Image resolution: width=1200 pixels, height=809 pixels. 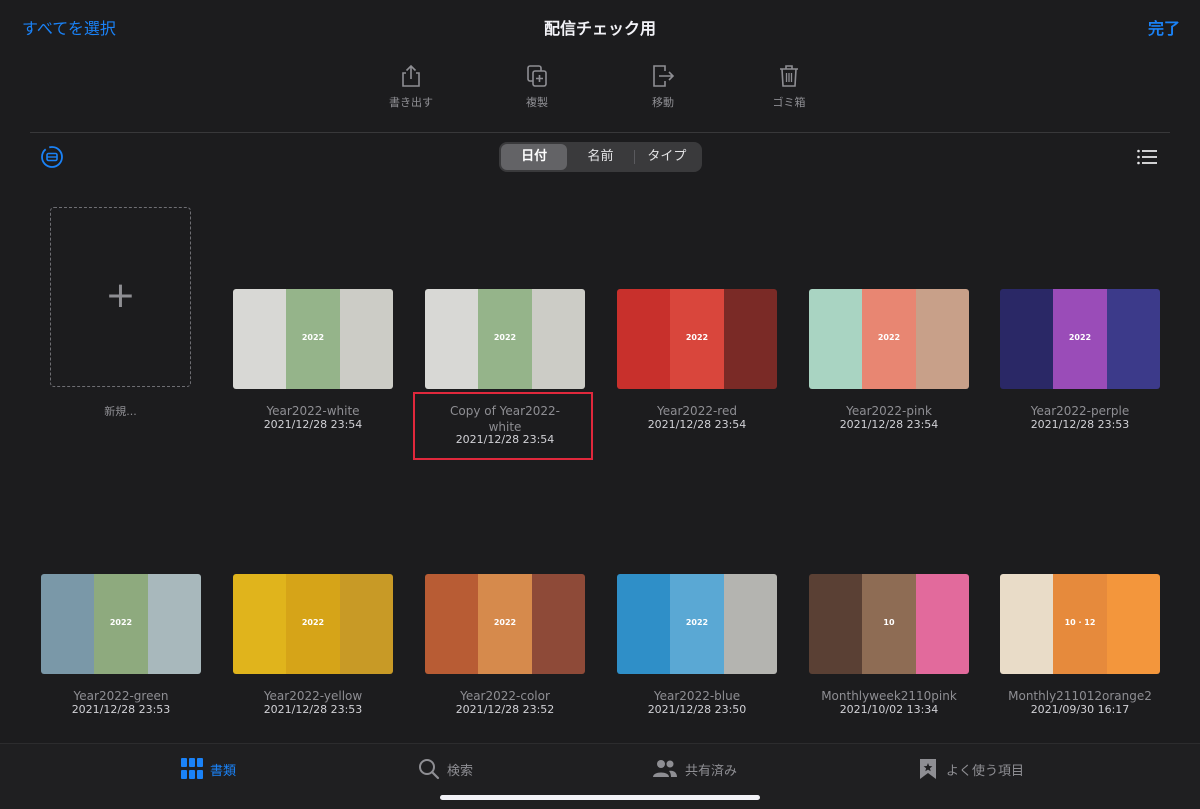 I want to click on sort-by-date: 日付, so click(x=534, y=157).